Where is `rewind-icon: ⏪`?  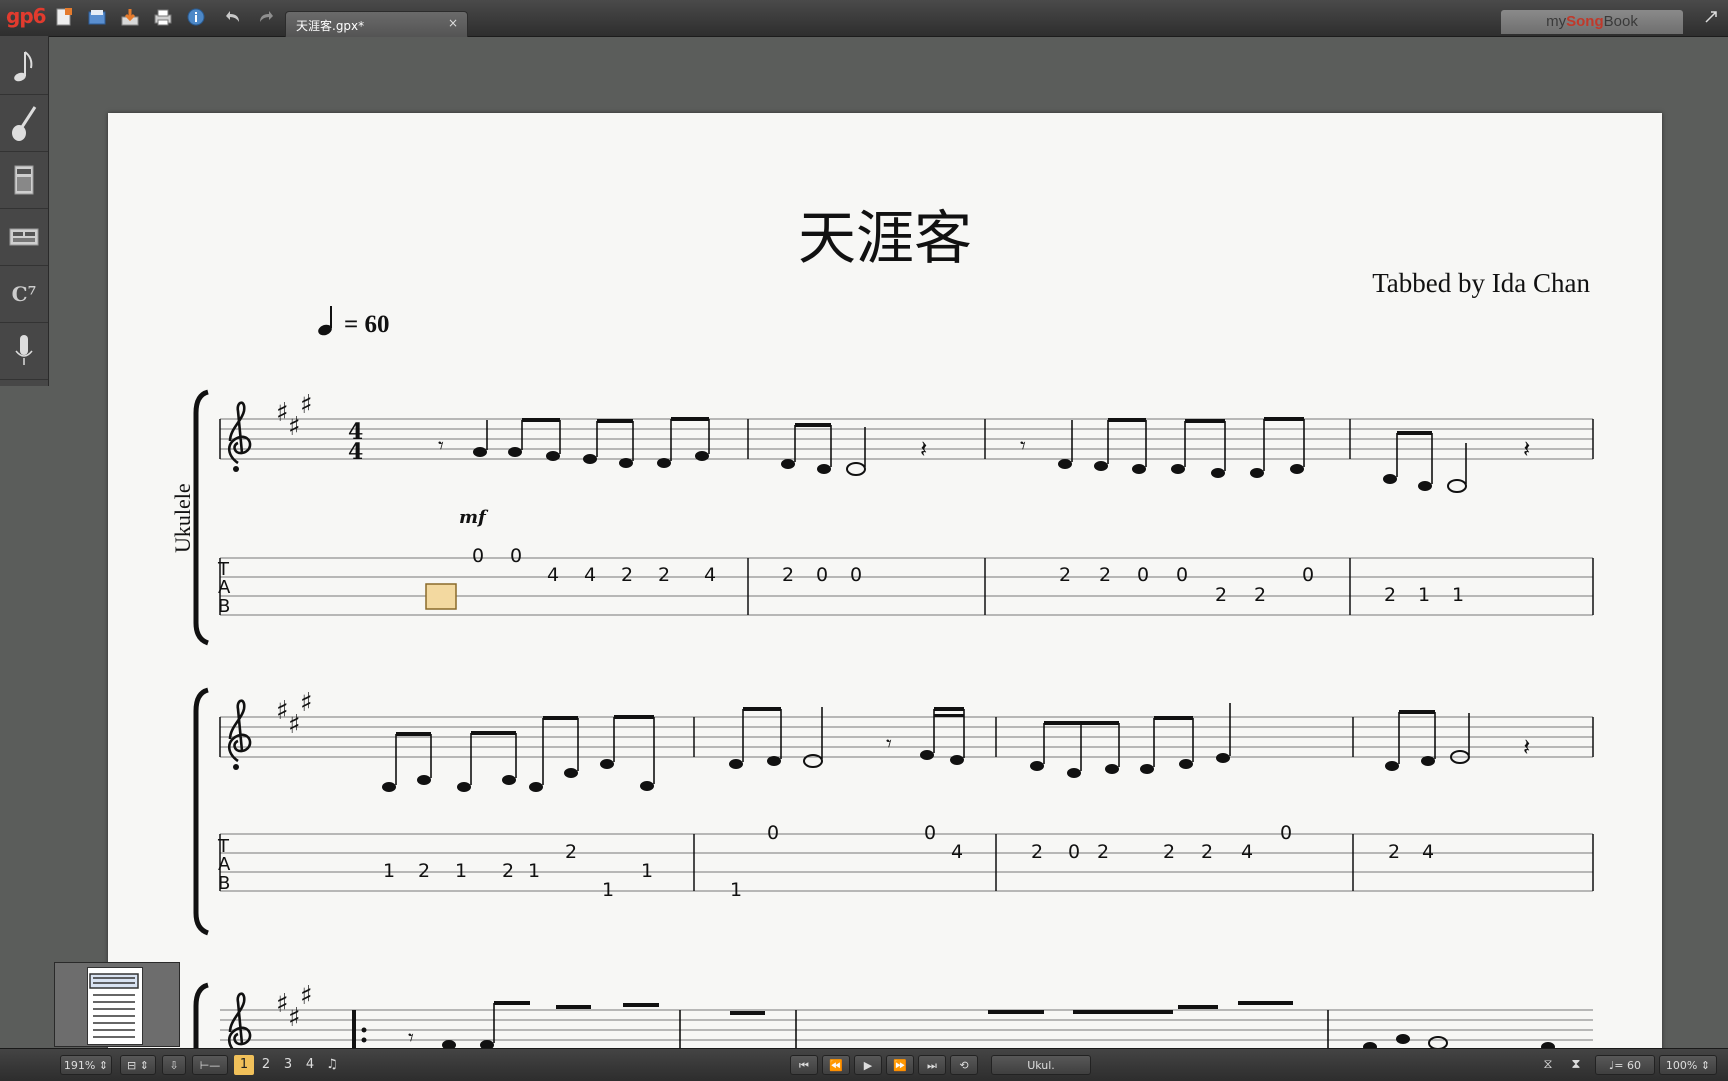
rewind-icon: ⏪ is located at coordinates (836, 1065).